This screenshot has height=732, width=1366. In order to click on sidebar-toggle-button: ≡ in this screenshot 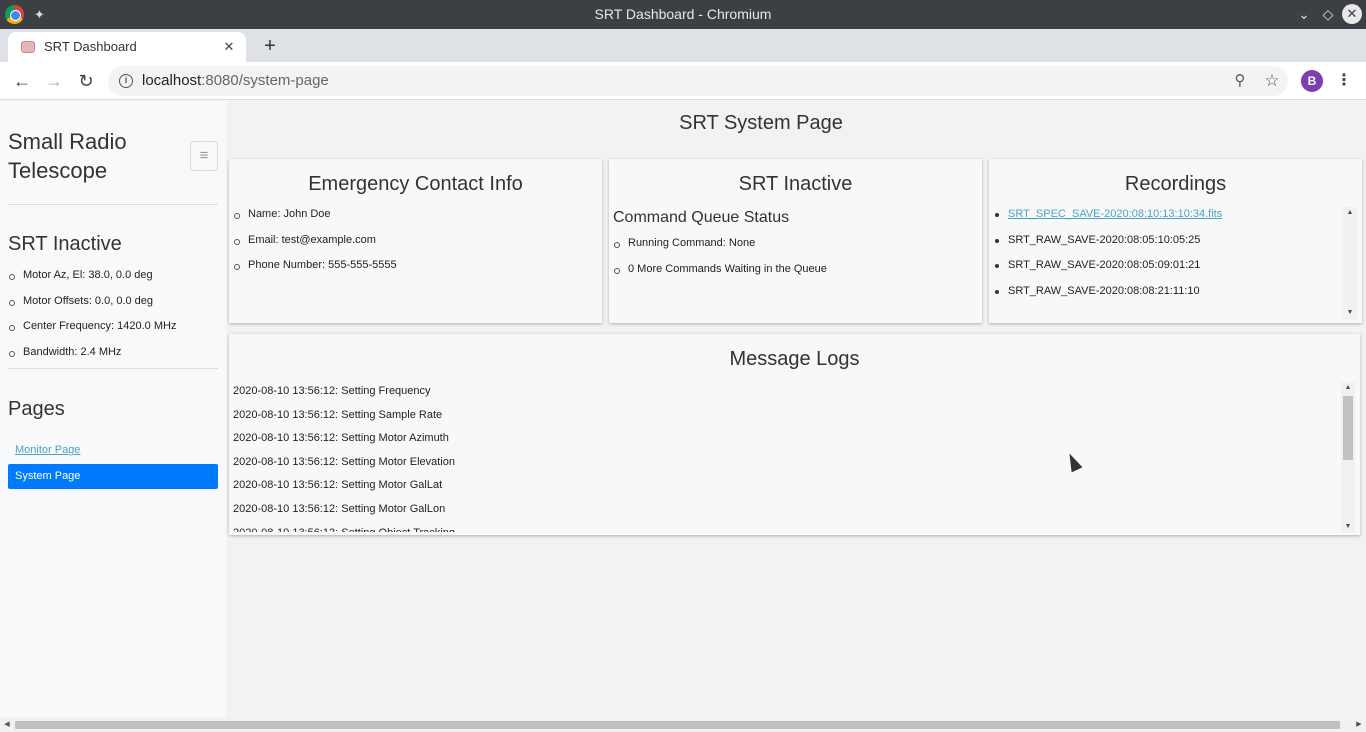, I will do `click(204, 156)`.